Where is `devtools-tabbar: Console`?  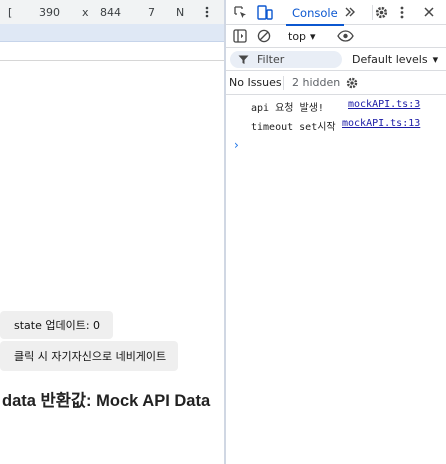
devtools-tabbar: Console is located at coordinates (336, 13).